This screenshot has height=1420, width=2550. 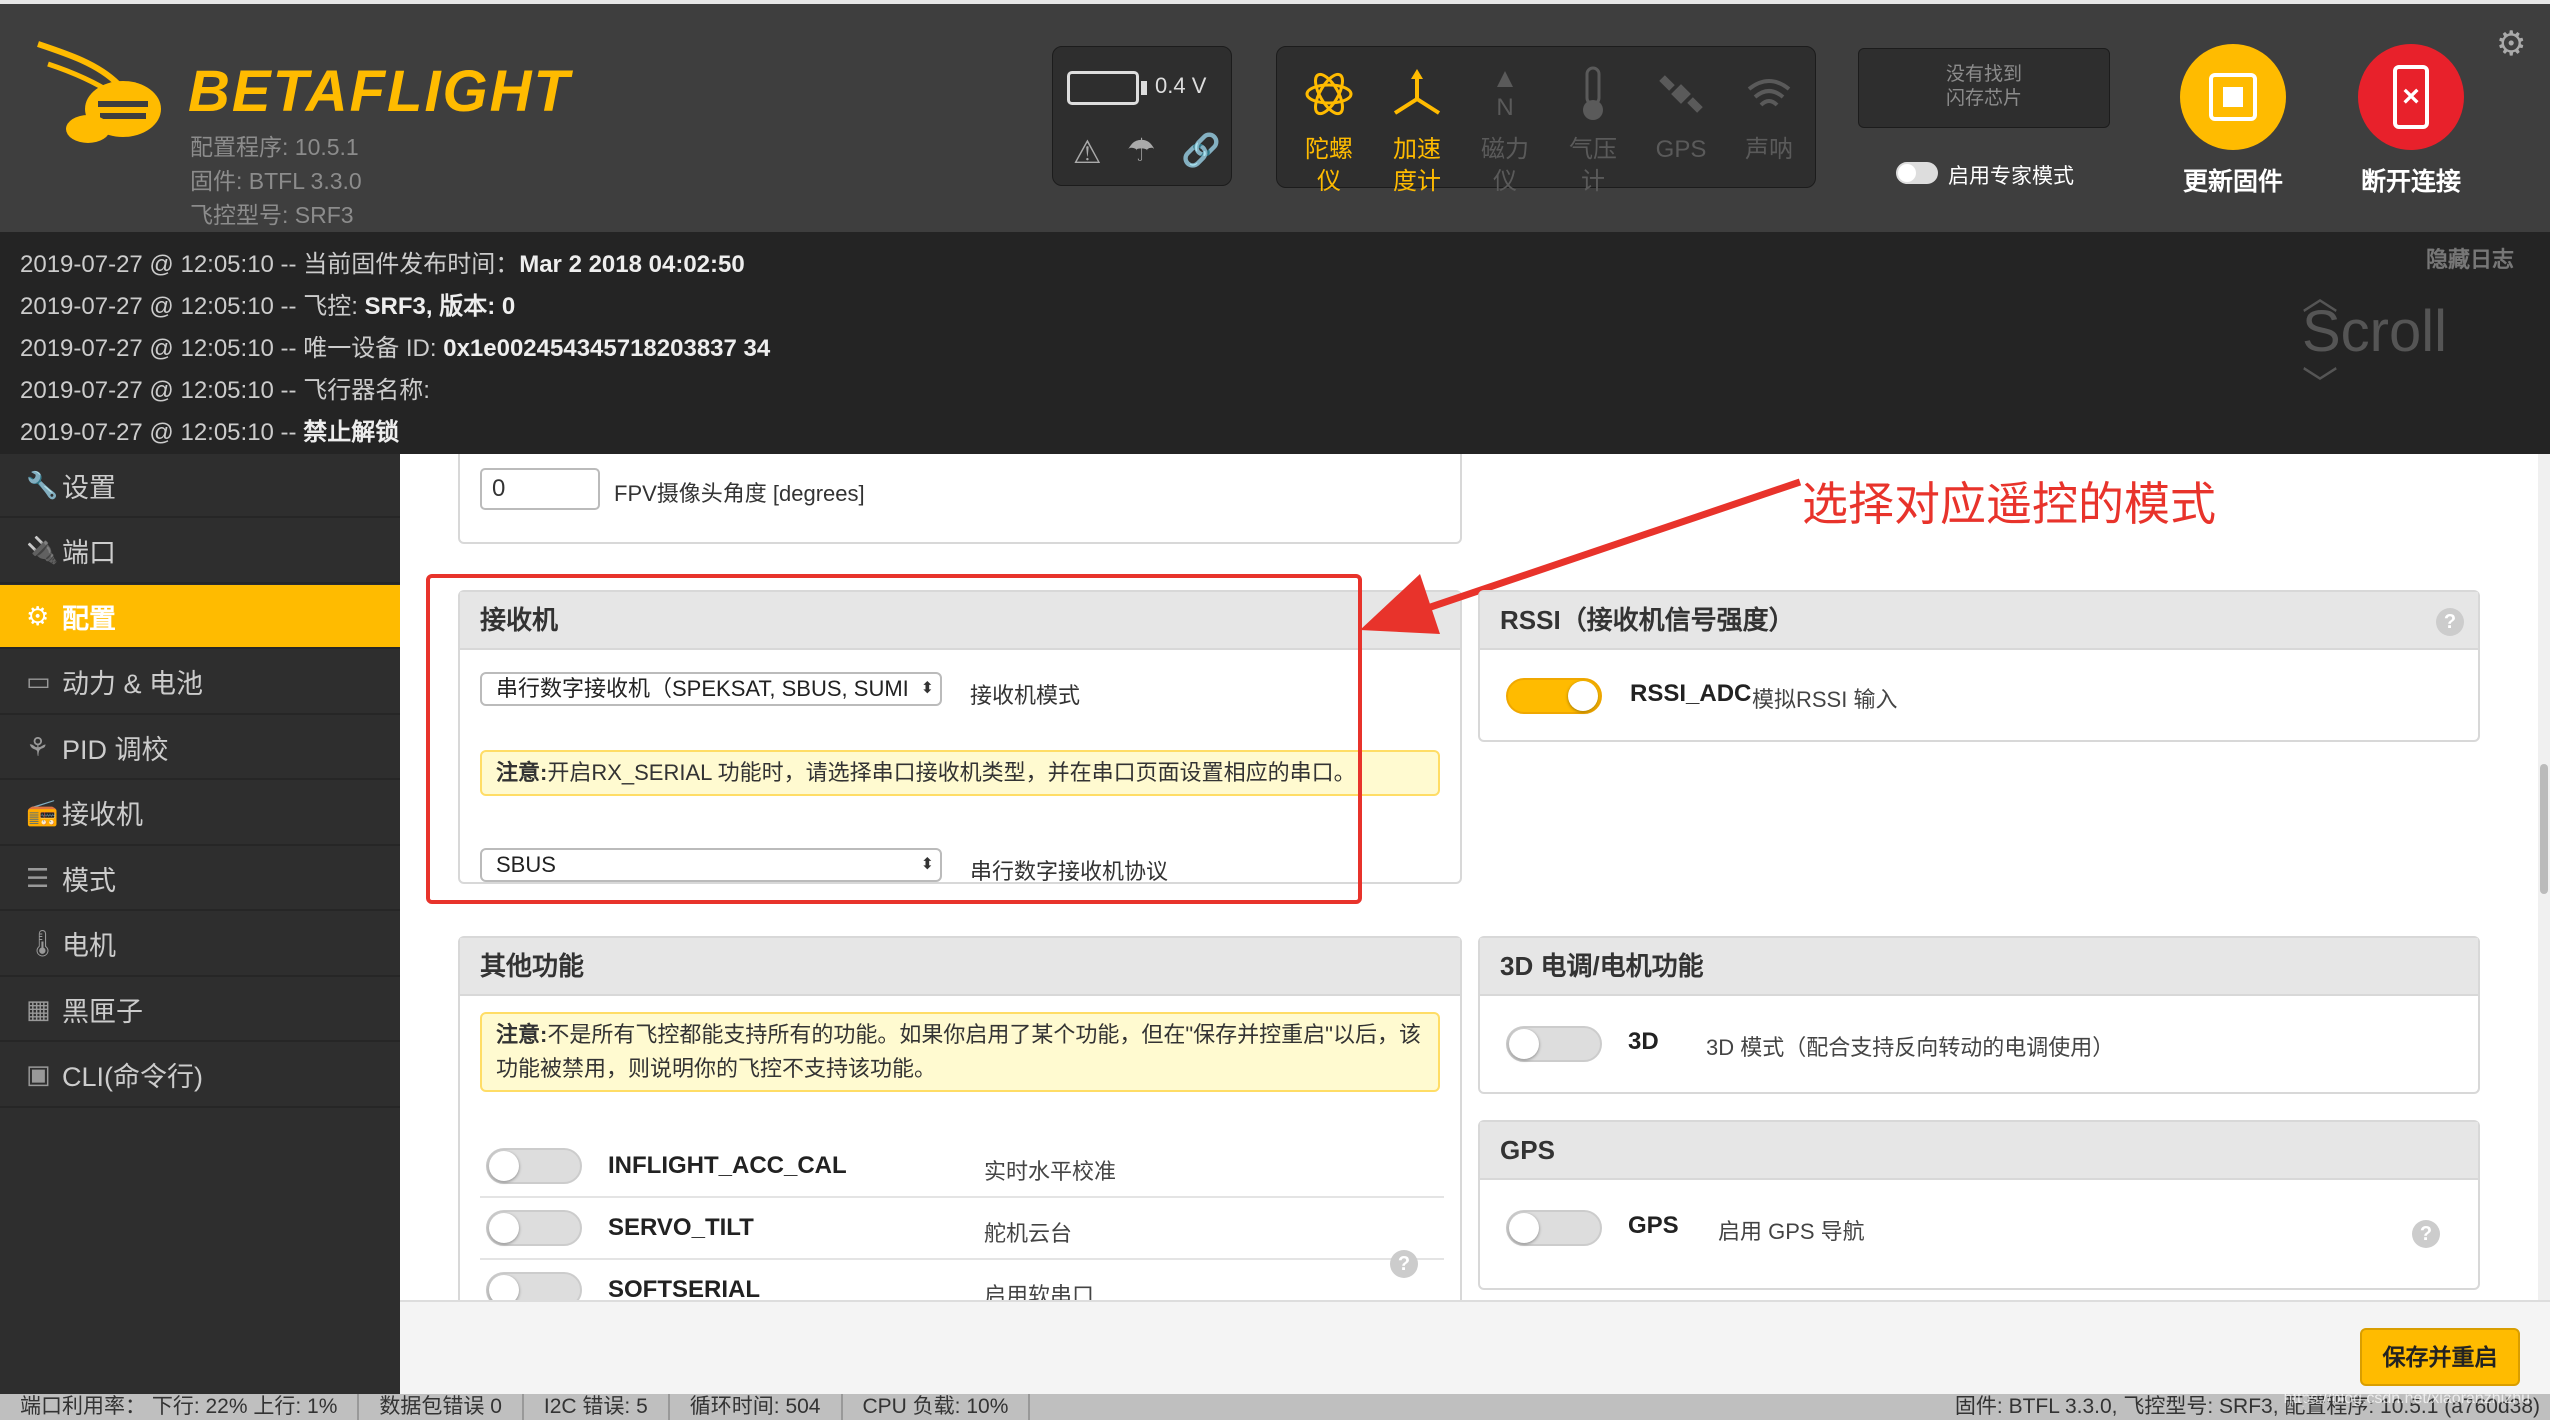 I want to click on hide-log-link: 隐藏日志, so click(x=2470, y=258).